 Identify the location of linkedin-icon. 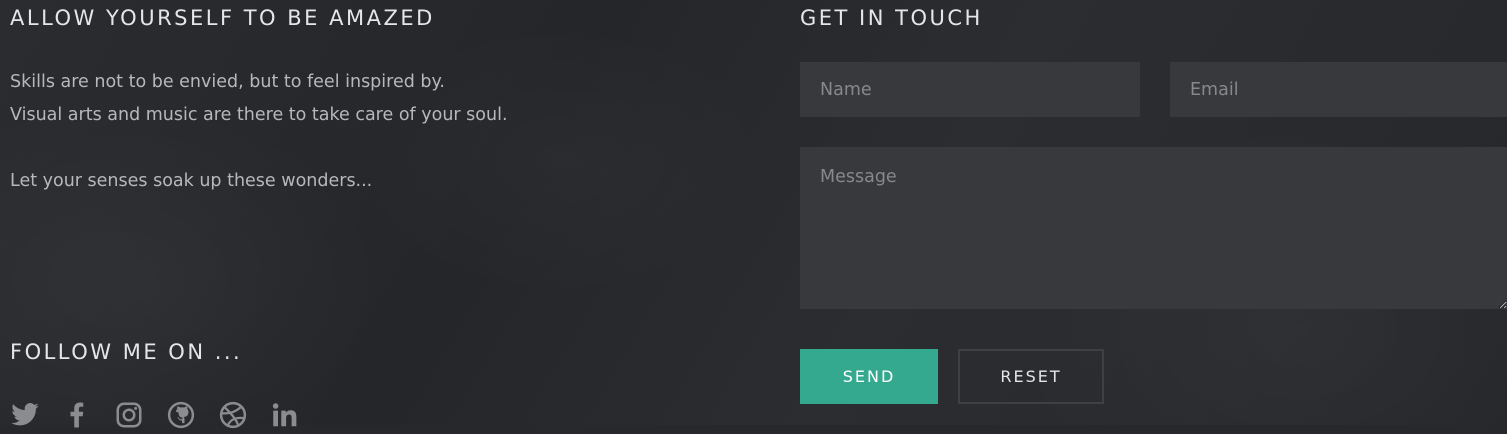
(284, 415).